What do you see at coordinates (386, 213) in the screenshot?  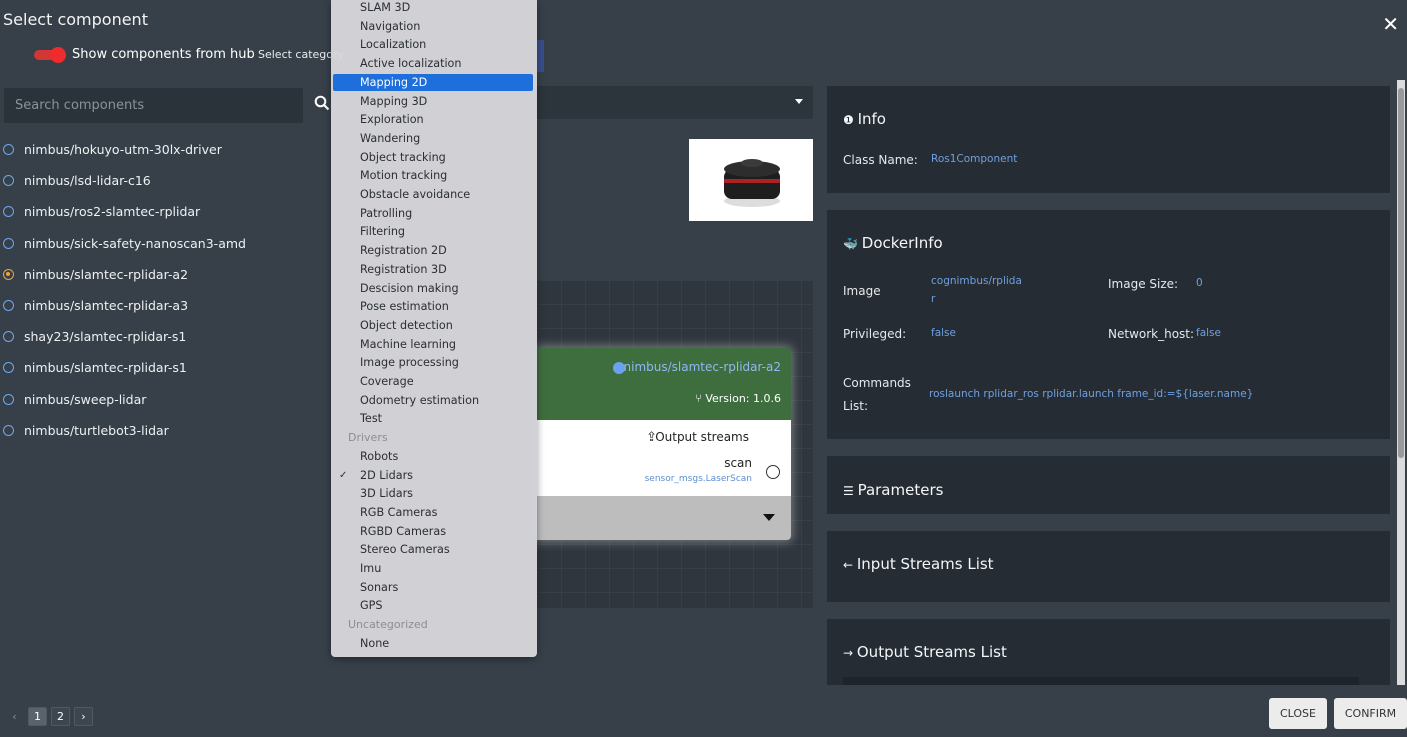 I see `dropdown-option-label: Patrolling` at bounding box center [386, 213].